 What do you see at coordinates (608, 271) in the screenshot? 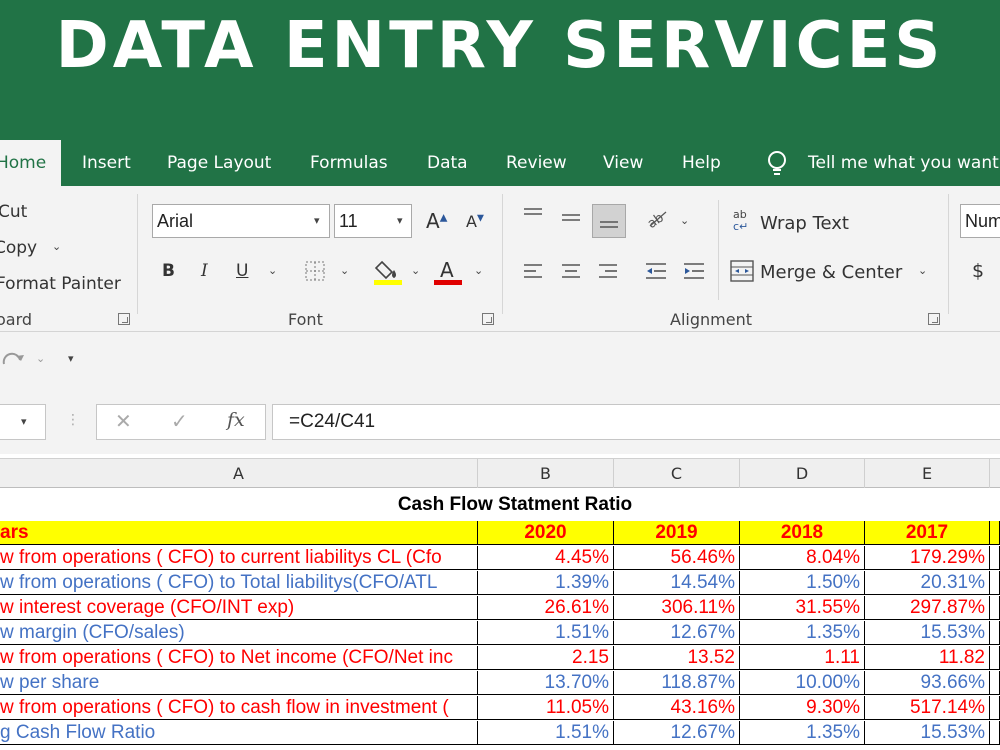
I see `align-right-icon` at bounding box center [608, 271].